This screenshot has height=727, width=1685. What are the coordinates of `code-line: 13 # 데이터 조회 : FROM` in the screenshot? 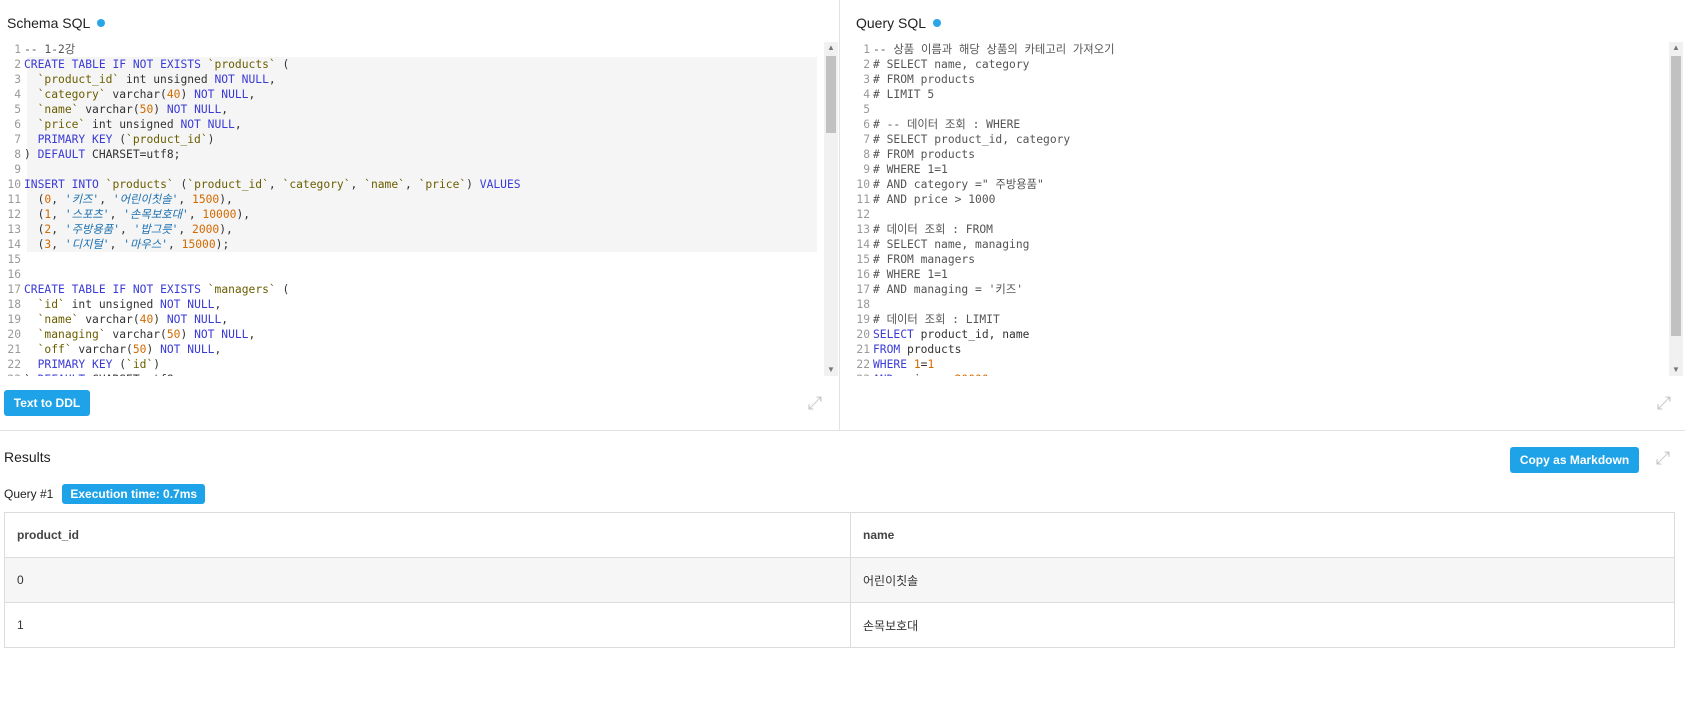 It's located at (1258, 229).